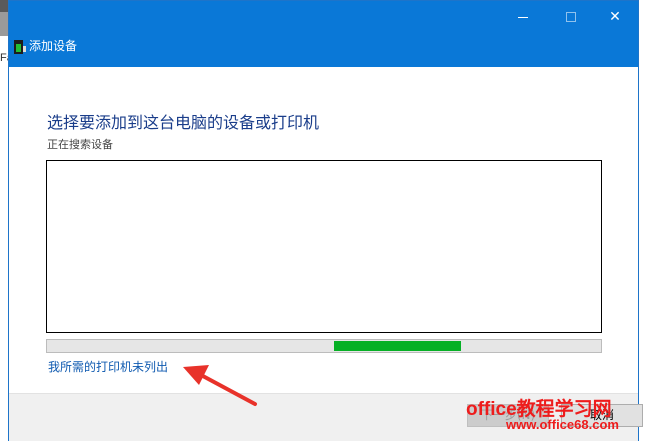 The width and height of the screenshot is (647, 441). I want to click on annotation-arrow, so click(220, 385).